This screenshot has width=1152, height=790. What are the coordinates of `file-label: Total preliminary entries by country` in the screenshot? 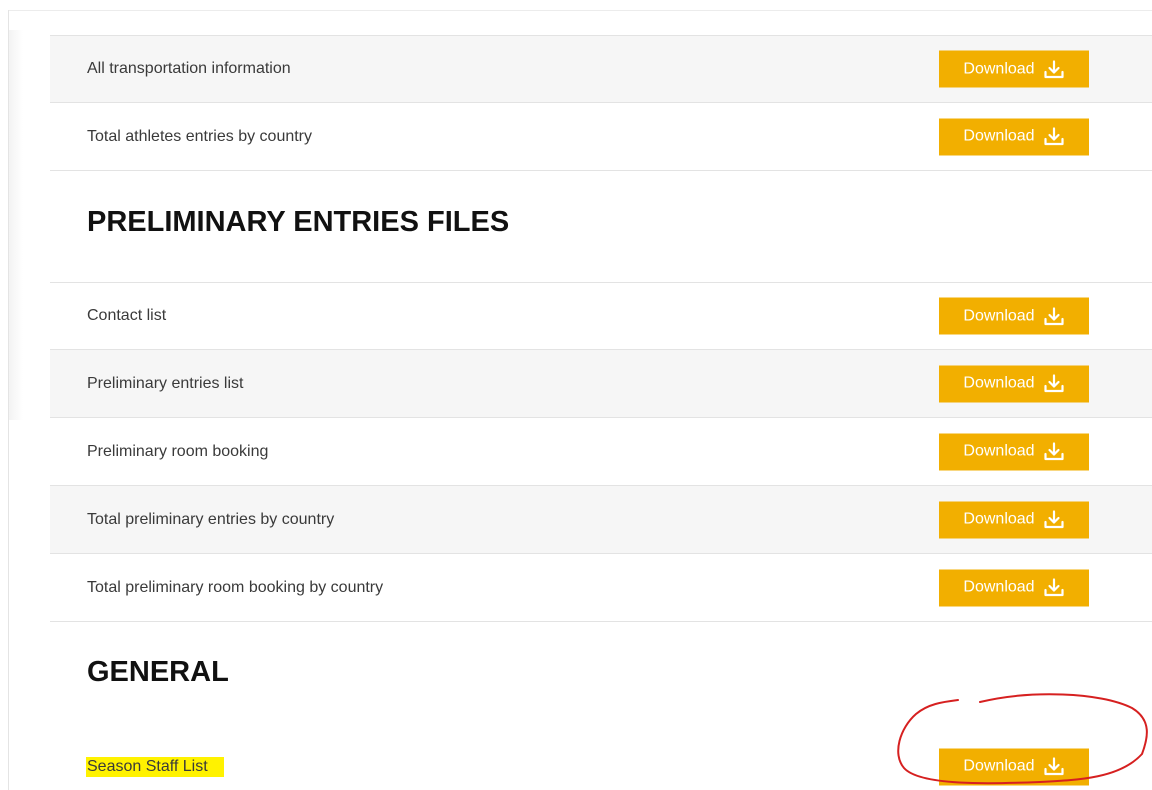 It's located at (211, 519).